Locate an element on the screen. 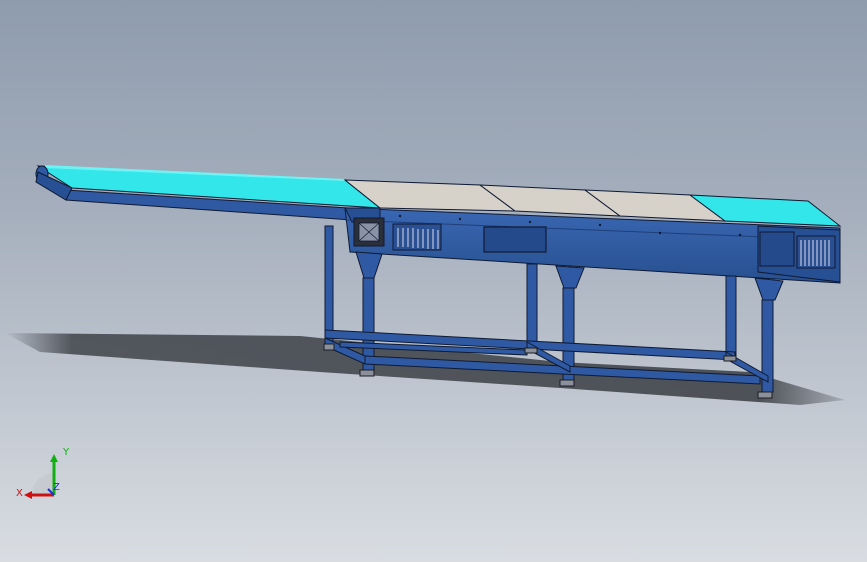  y-axis-arrow is located at coordinates (54, 458).